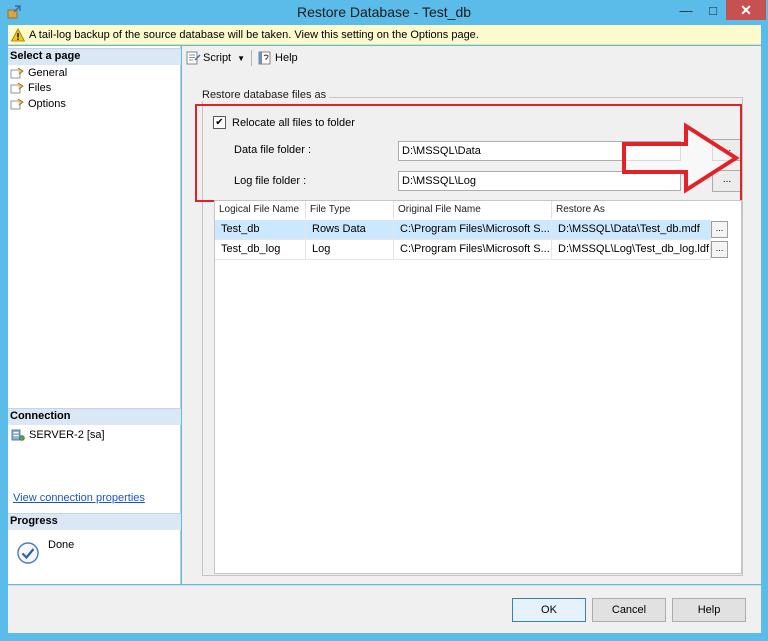 This screenshot has width=768, height=641. Describe the element at coordinates (686, 10) in the screenshot. I see `minimize-button: —` at that location.